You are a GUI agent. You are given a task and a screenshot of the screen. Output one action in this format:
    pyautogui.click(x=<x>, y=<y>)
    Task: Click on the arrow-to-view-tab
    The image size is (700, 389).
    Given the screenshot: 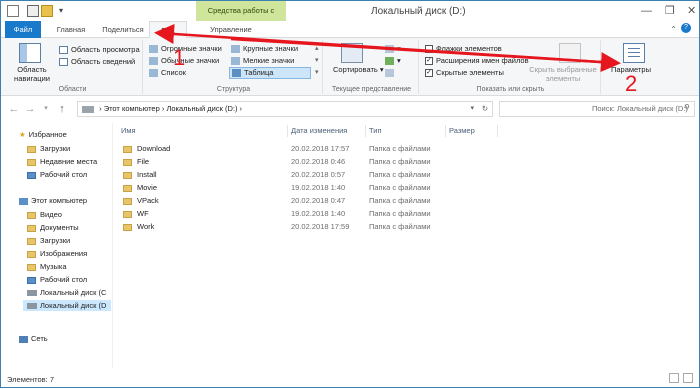 What is the action you would take?
    pyautogui.click(x=385, y=44)
    